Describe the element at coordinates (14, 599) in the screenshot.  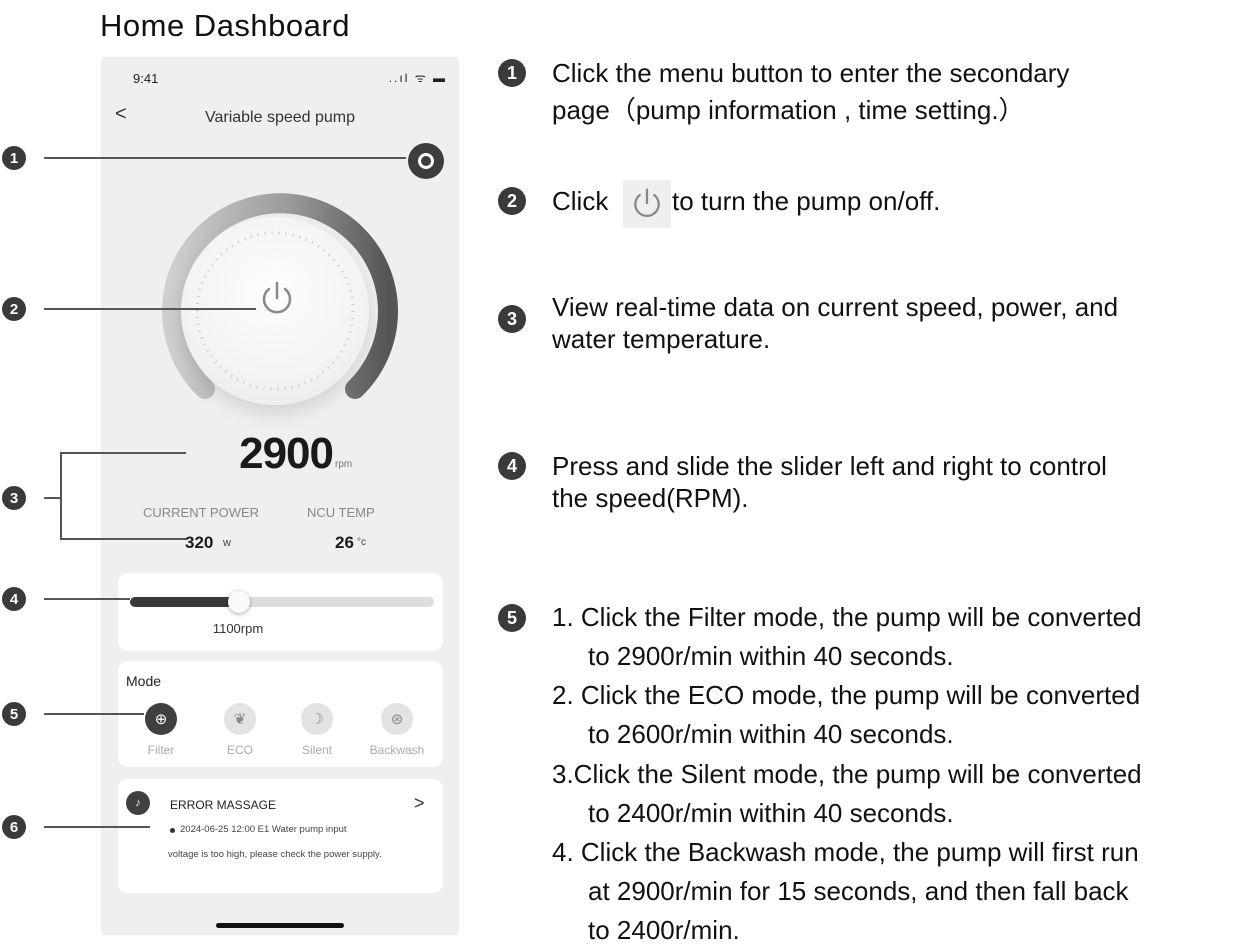
I see `callout-number-4: 4` at that location.